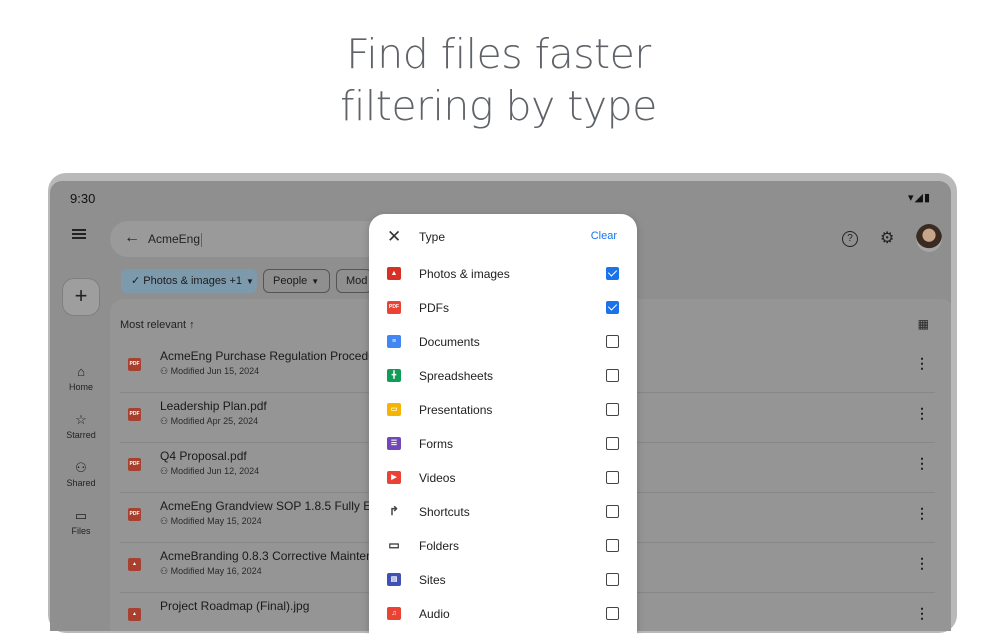 The width and height of the screenshot is (997, 634). I want to click on chip-people: People ▼, so click(296, 281).